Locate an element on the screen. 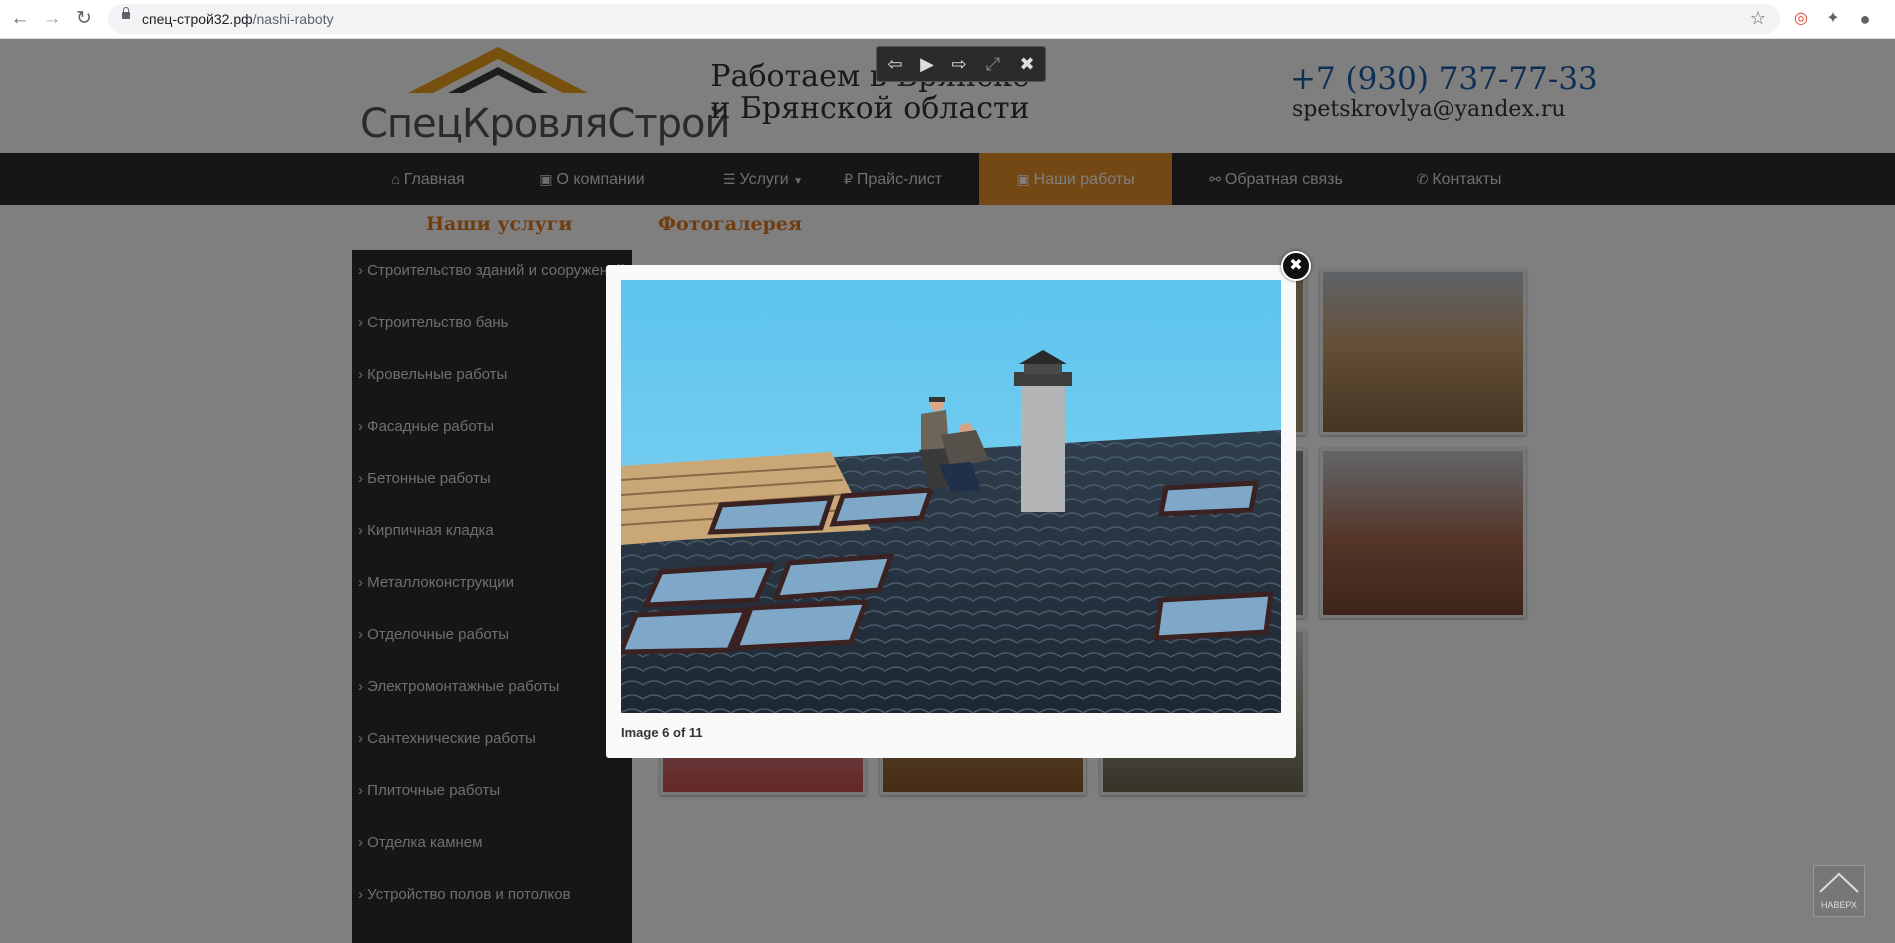 The width and height of the screenshot is (1895, 943). extension-target-icon: ◎ is located at coordinates (1801, 19).